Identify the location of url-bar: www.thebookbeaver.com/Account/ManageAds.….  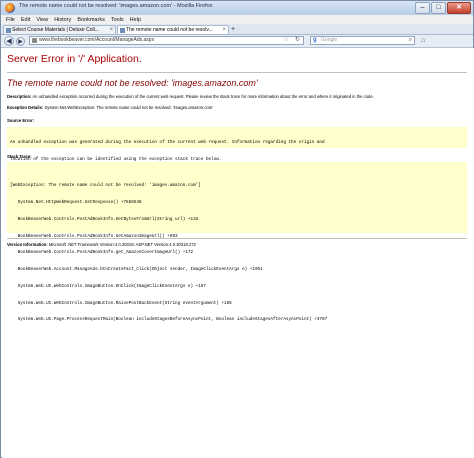
(166, 40).